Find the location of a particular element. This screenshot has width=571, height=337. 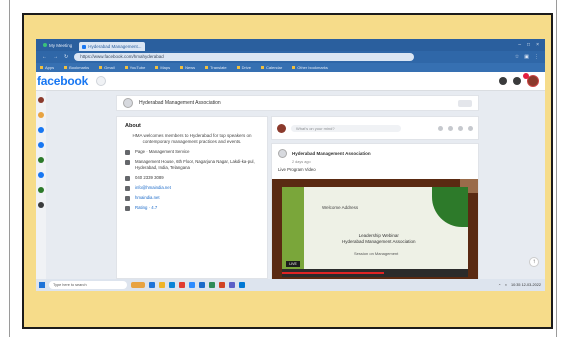

bookmark-item: Other bookmarks is located at coordinates (310, 67).